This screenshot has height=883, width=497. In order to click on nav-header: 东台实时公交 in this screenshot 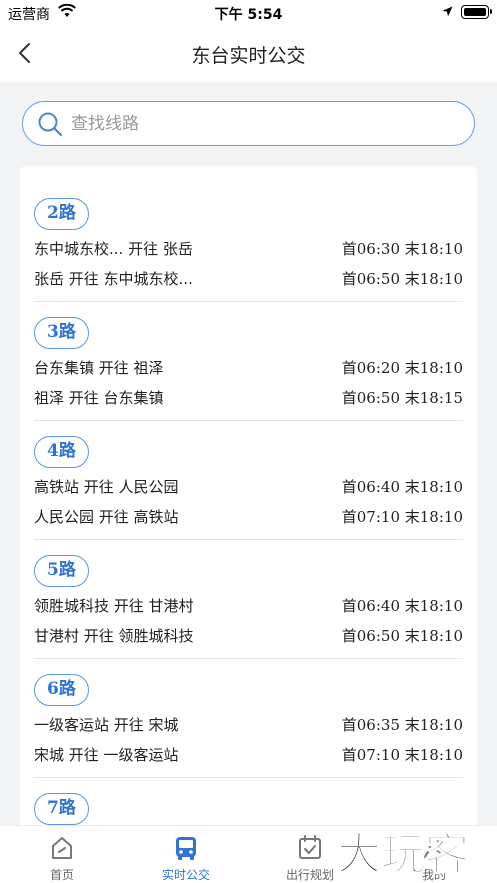, I will do `click(248, 54)`.